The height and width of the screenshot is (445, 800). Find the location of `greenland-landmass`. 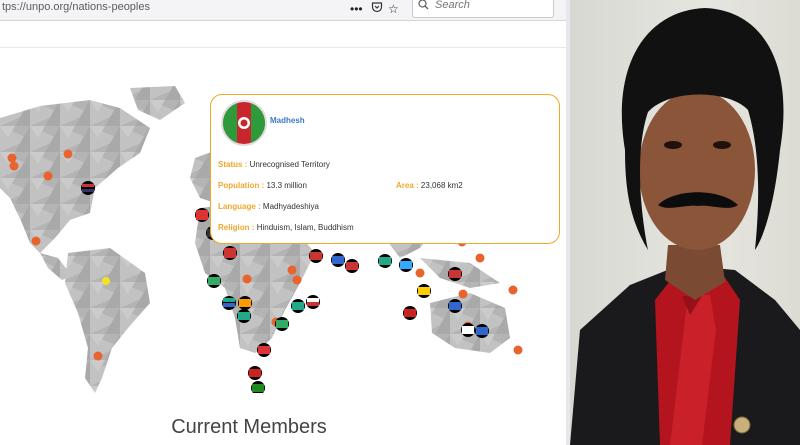

greenland-landmass is located at coordinates (157, 103).